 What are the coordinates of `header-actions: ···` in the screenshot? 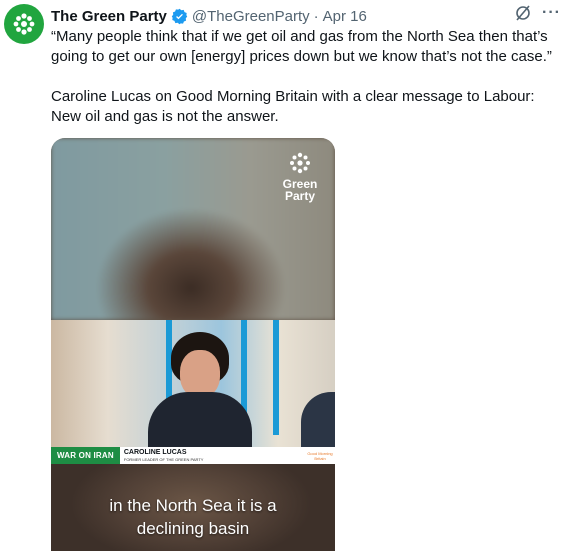 It's located at (537, 13).